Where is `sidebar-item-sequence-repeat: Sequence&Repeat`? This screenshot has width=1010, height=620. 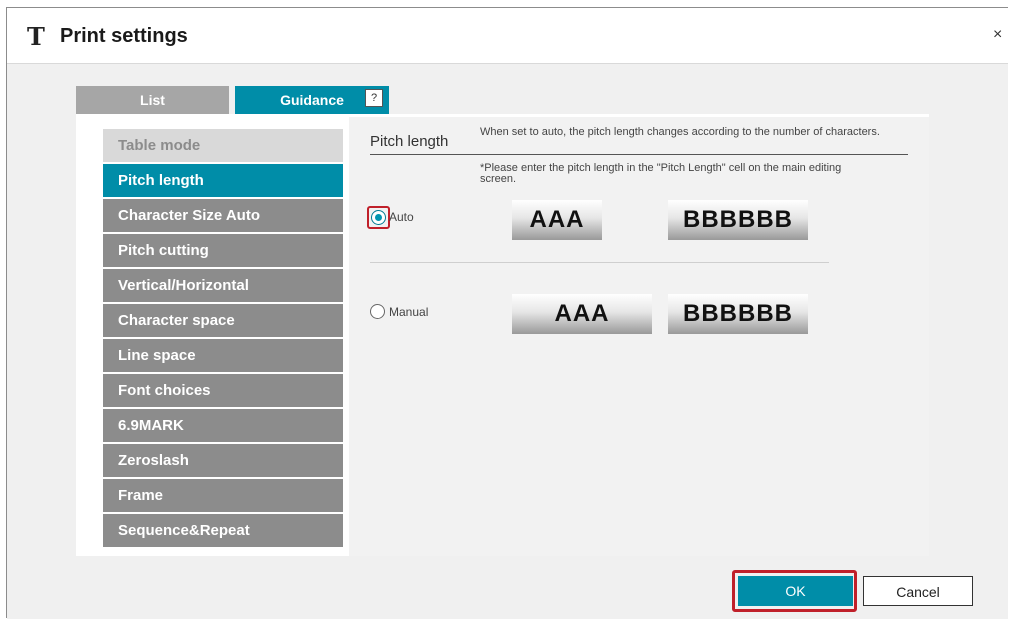
sidebar-item-sequence-repeat: Sequence&Repeat is located at coordinates (223, 531).